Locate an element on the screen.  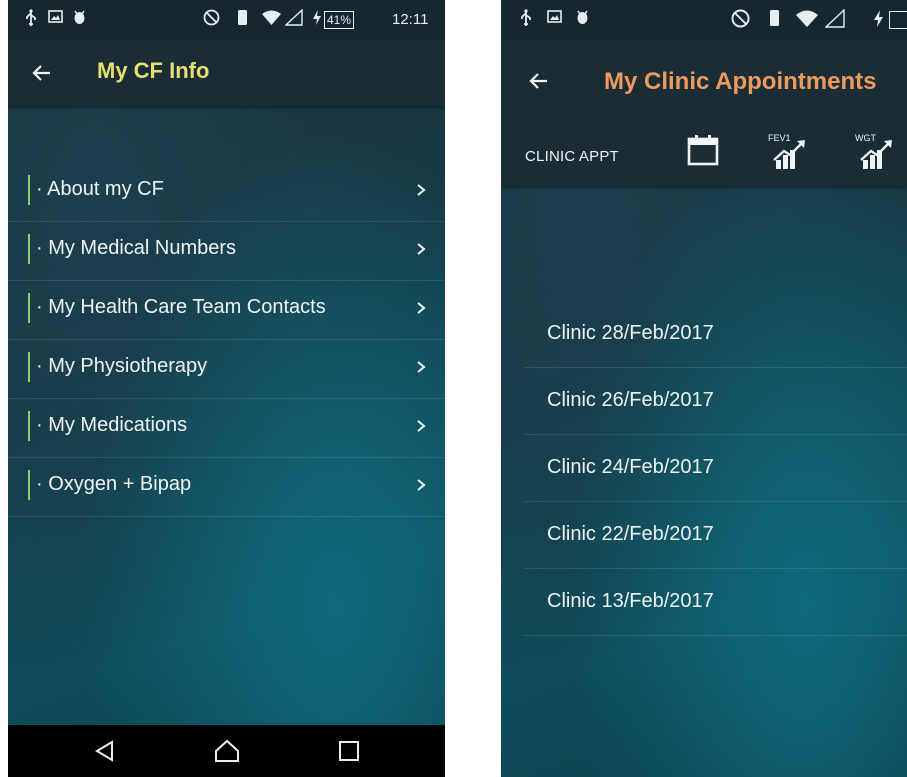
menu-item-label: · About my CF is located at coordinates (100, 189).